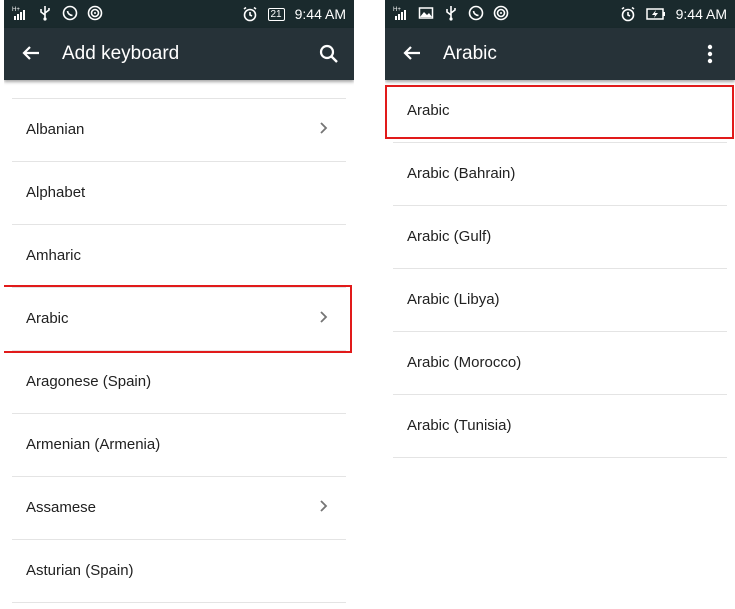 The image size is (735, 609). What do you see at coordinates (560, 14) in the screenshot?
I see `status-bar: H+ 9:44 AM` at bounding box center [560, 14].